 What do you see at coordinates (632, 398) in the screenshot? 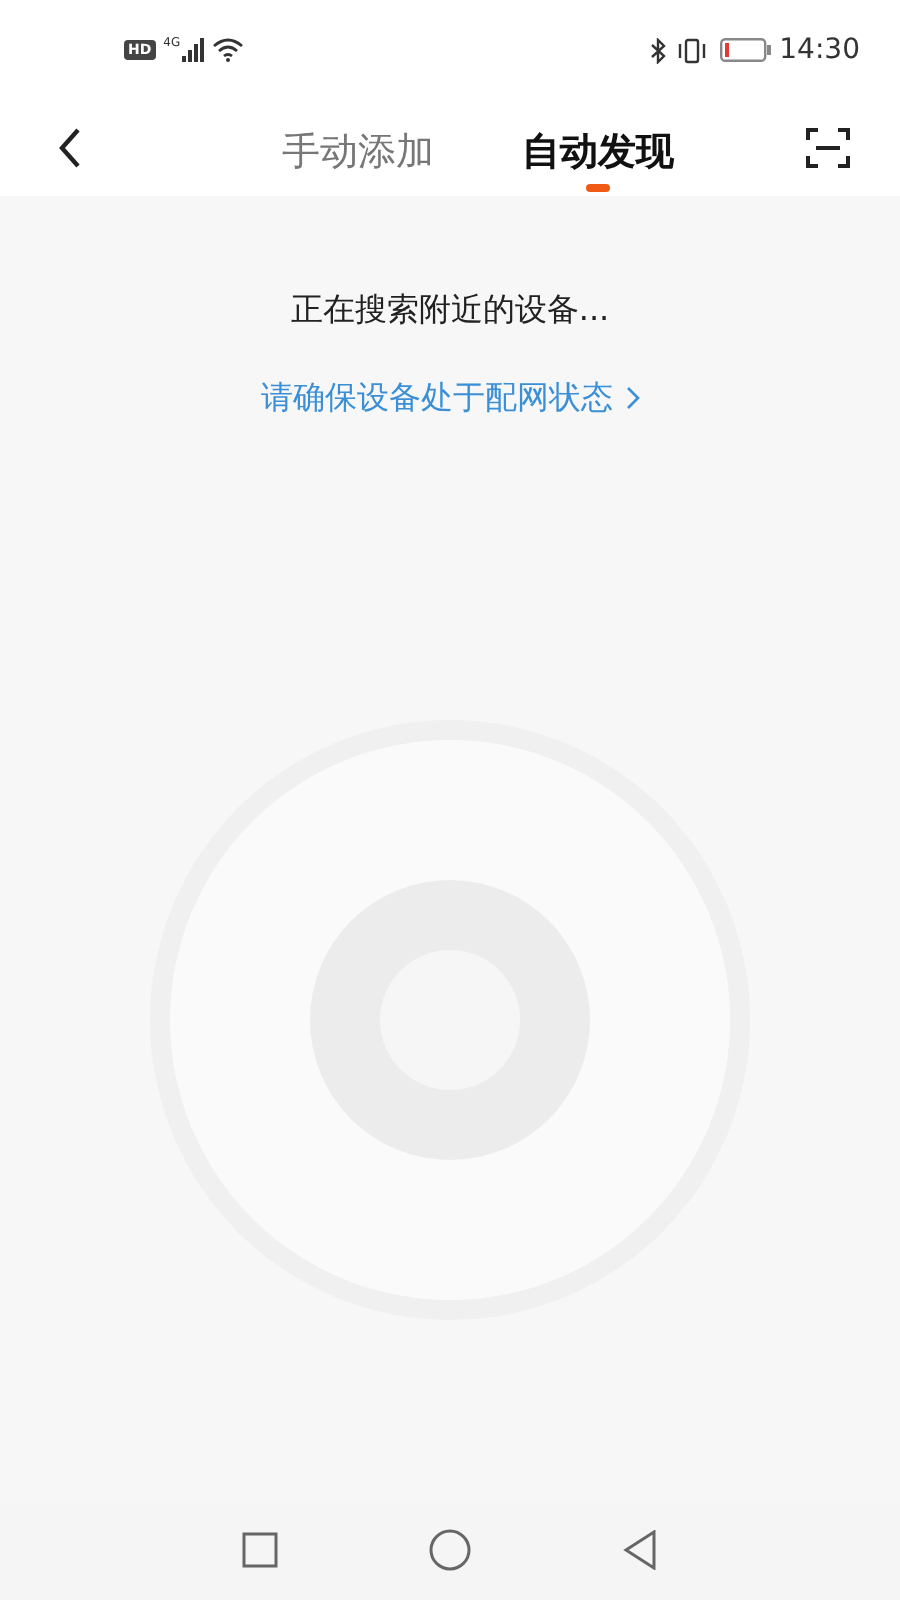
I see `chevron-right-icon` at bounding box center [632, 398].